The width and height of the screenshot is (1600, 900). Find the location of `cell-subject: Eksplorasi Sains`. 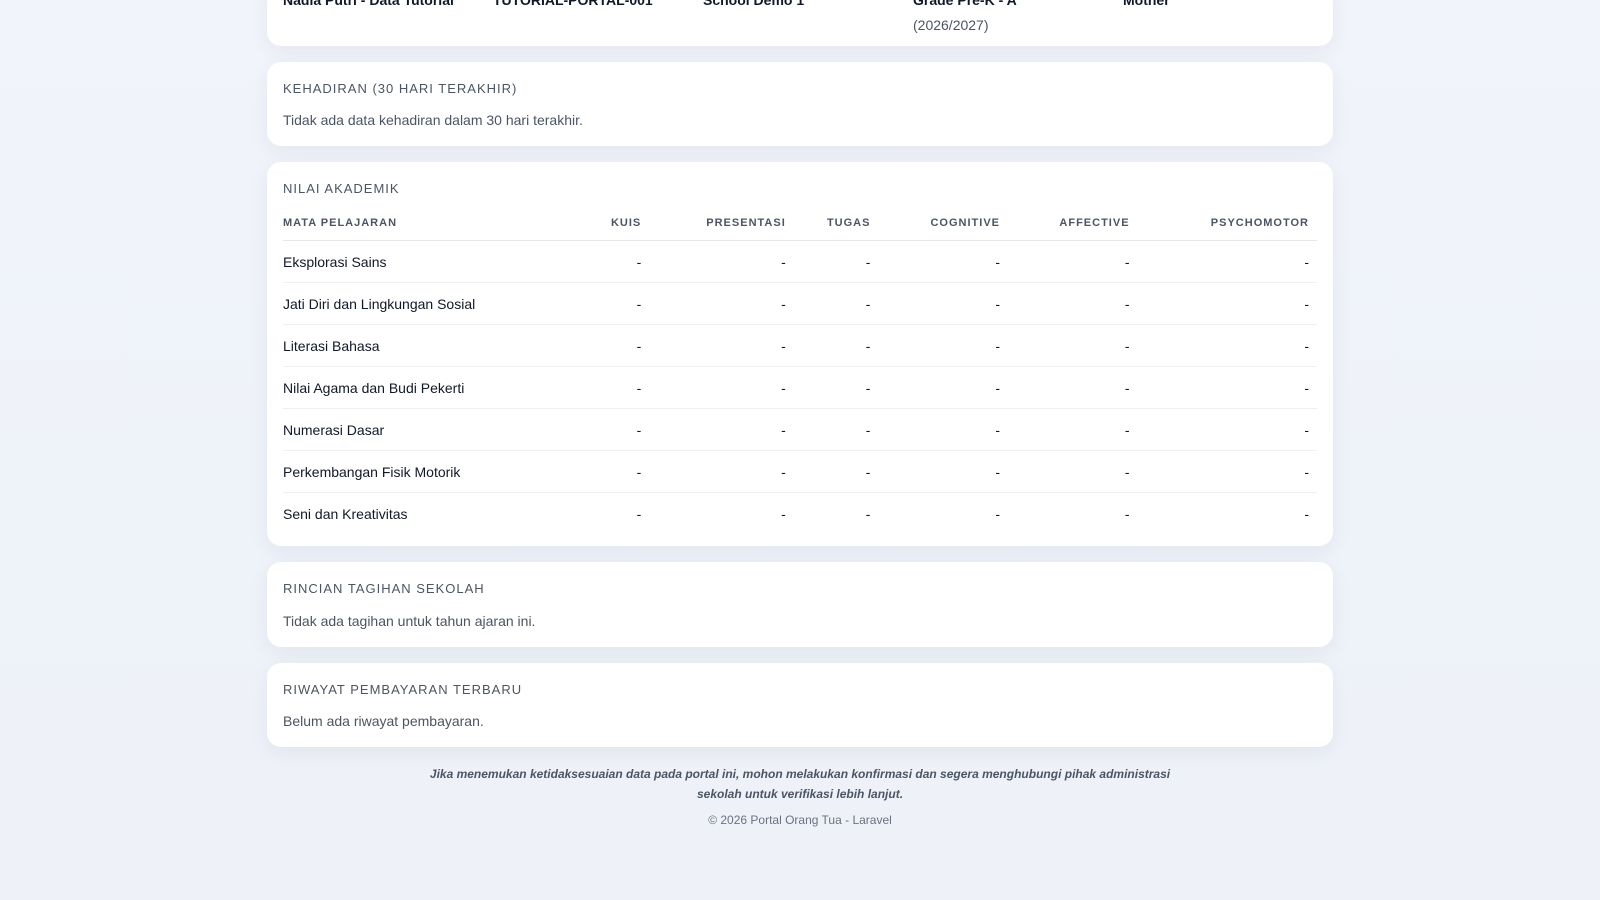

cell-subject: Eksplorasi Sains is located at coordinates (422, 261).